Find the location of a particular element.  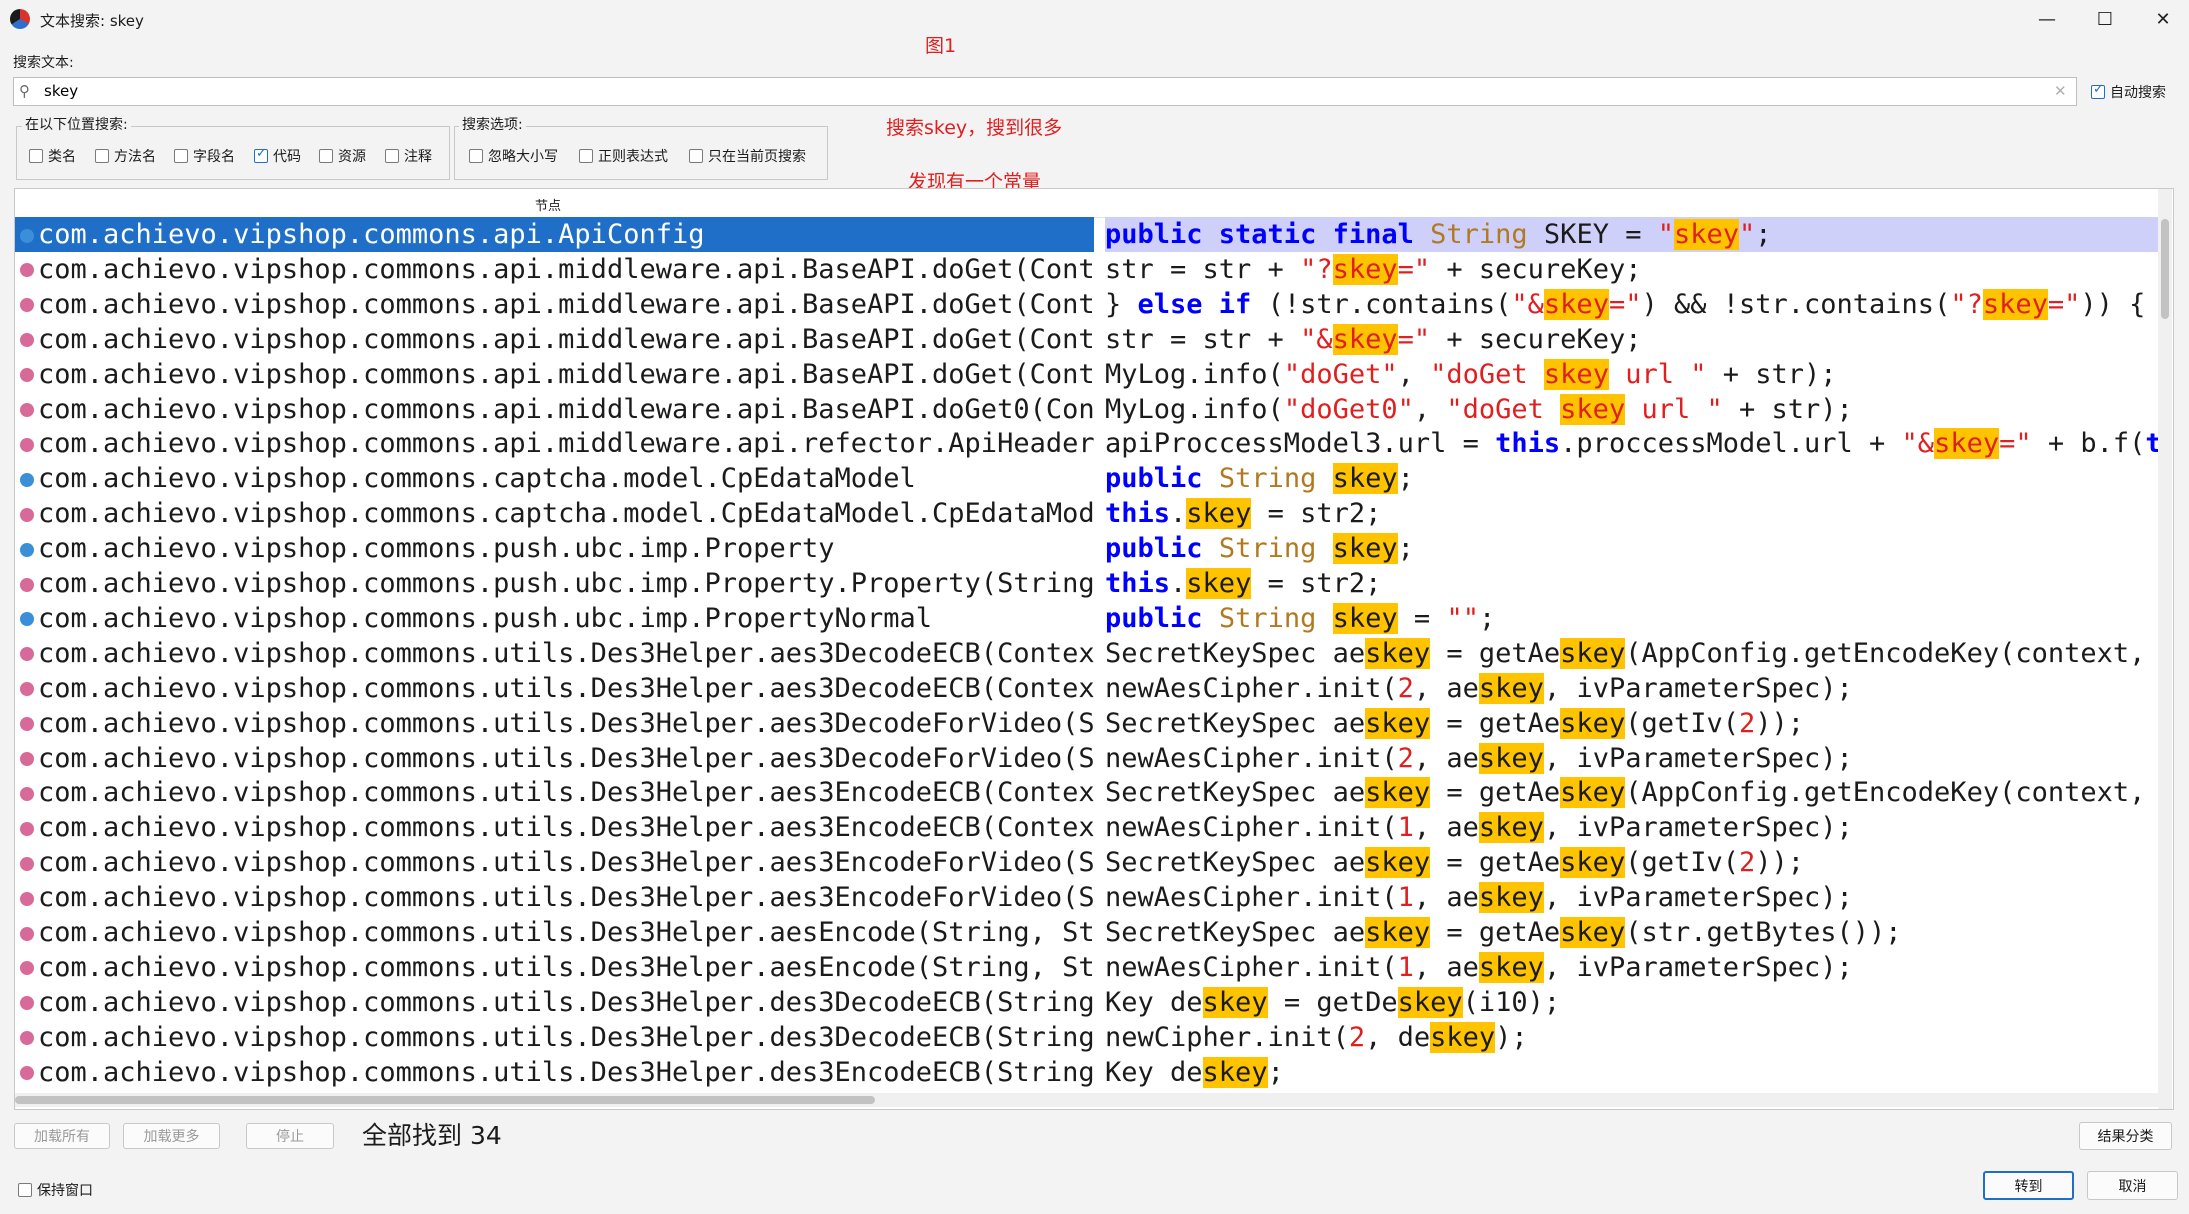

class-icon is located at coordinates (27, 549).